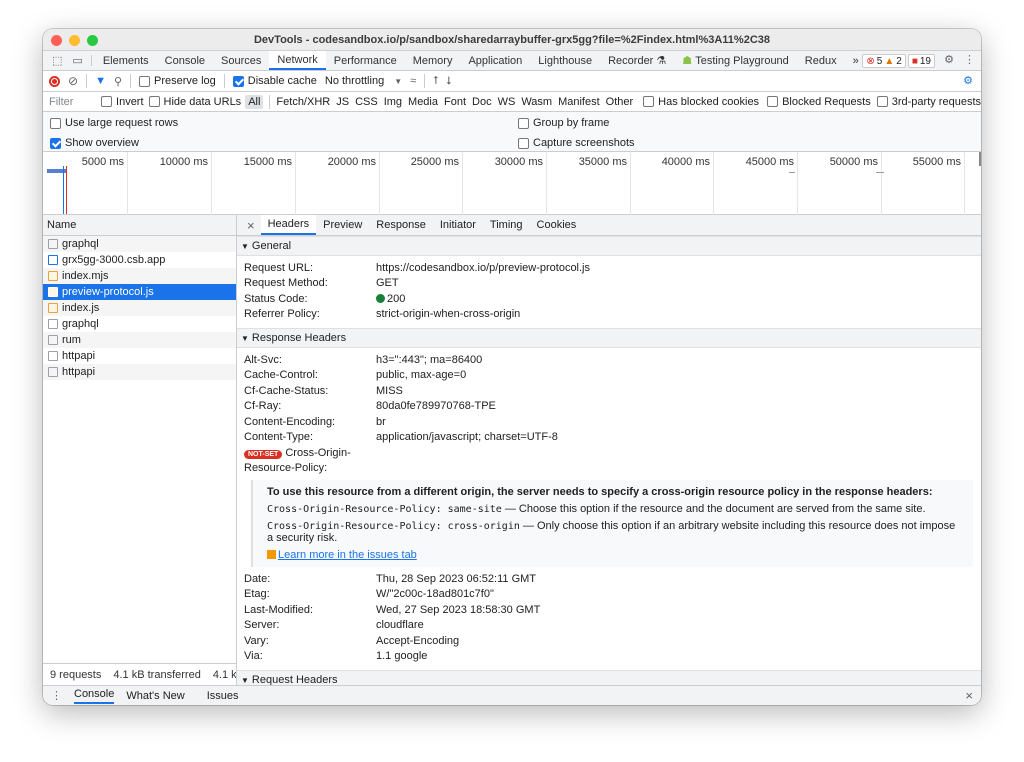 The image size is (1024, 762). What do you see at coordinates (363, 81) in the screenshot?
I see `throttling-select: No throttling ▼` at bounding box center [363, 81].